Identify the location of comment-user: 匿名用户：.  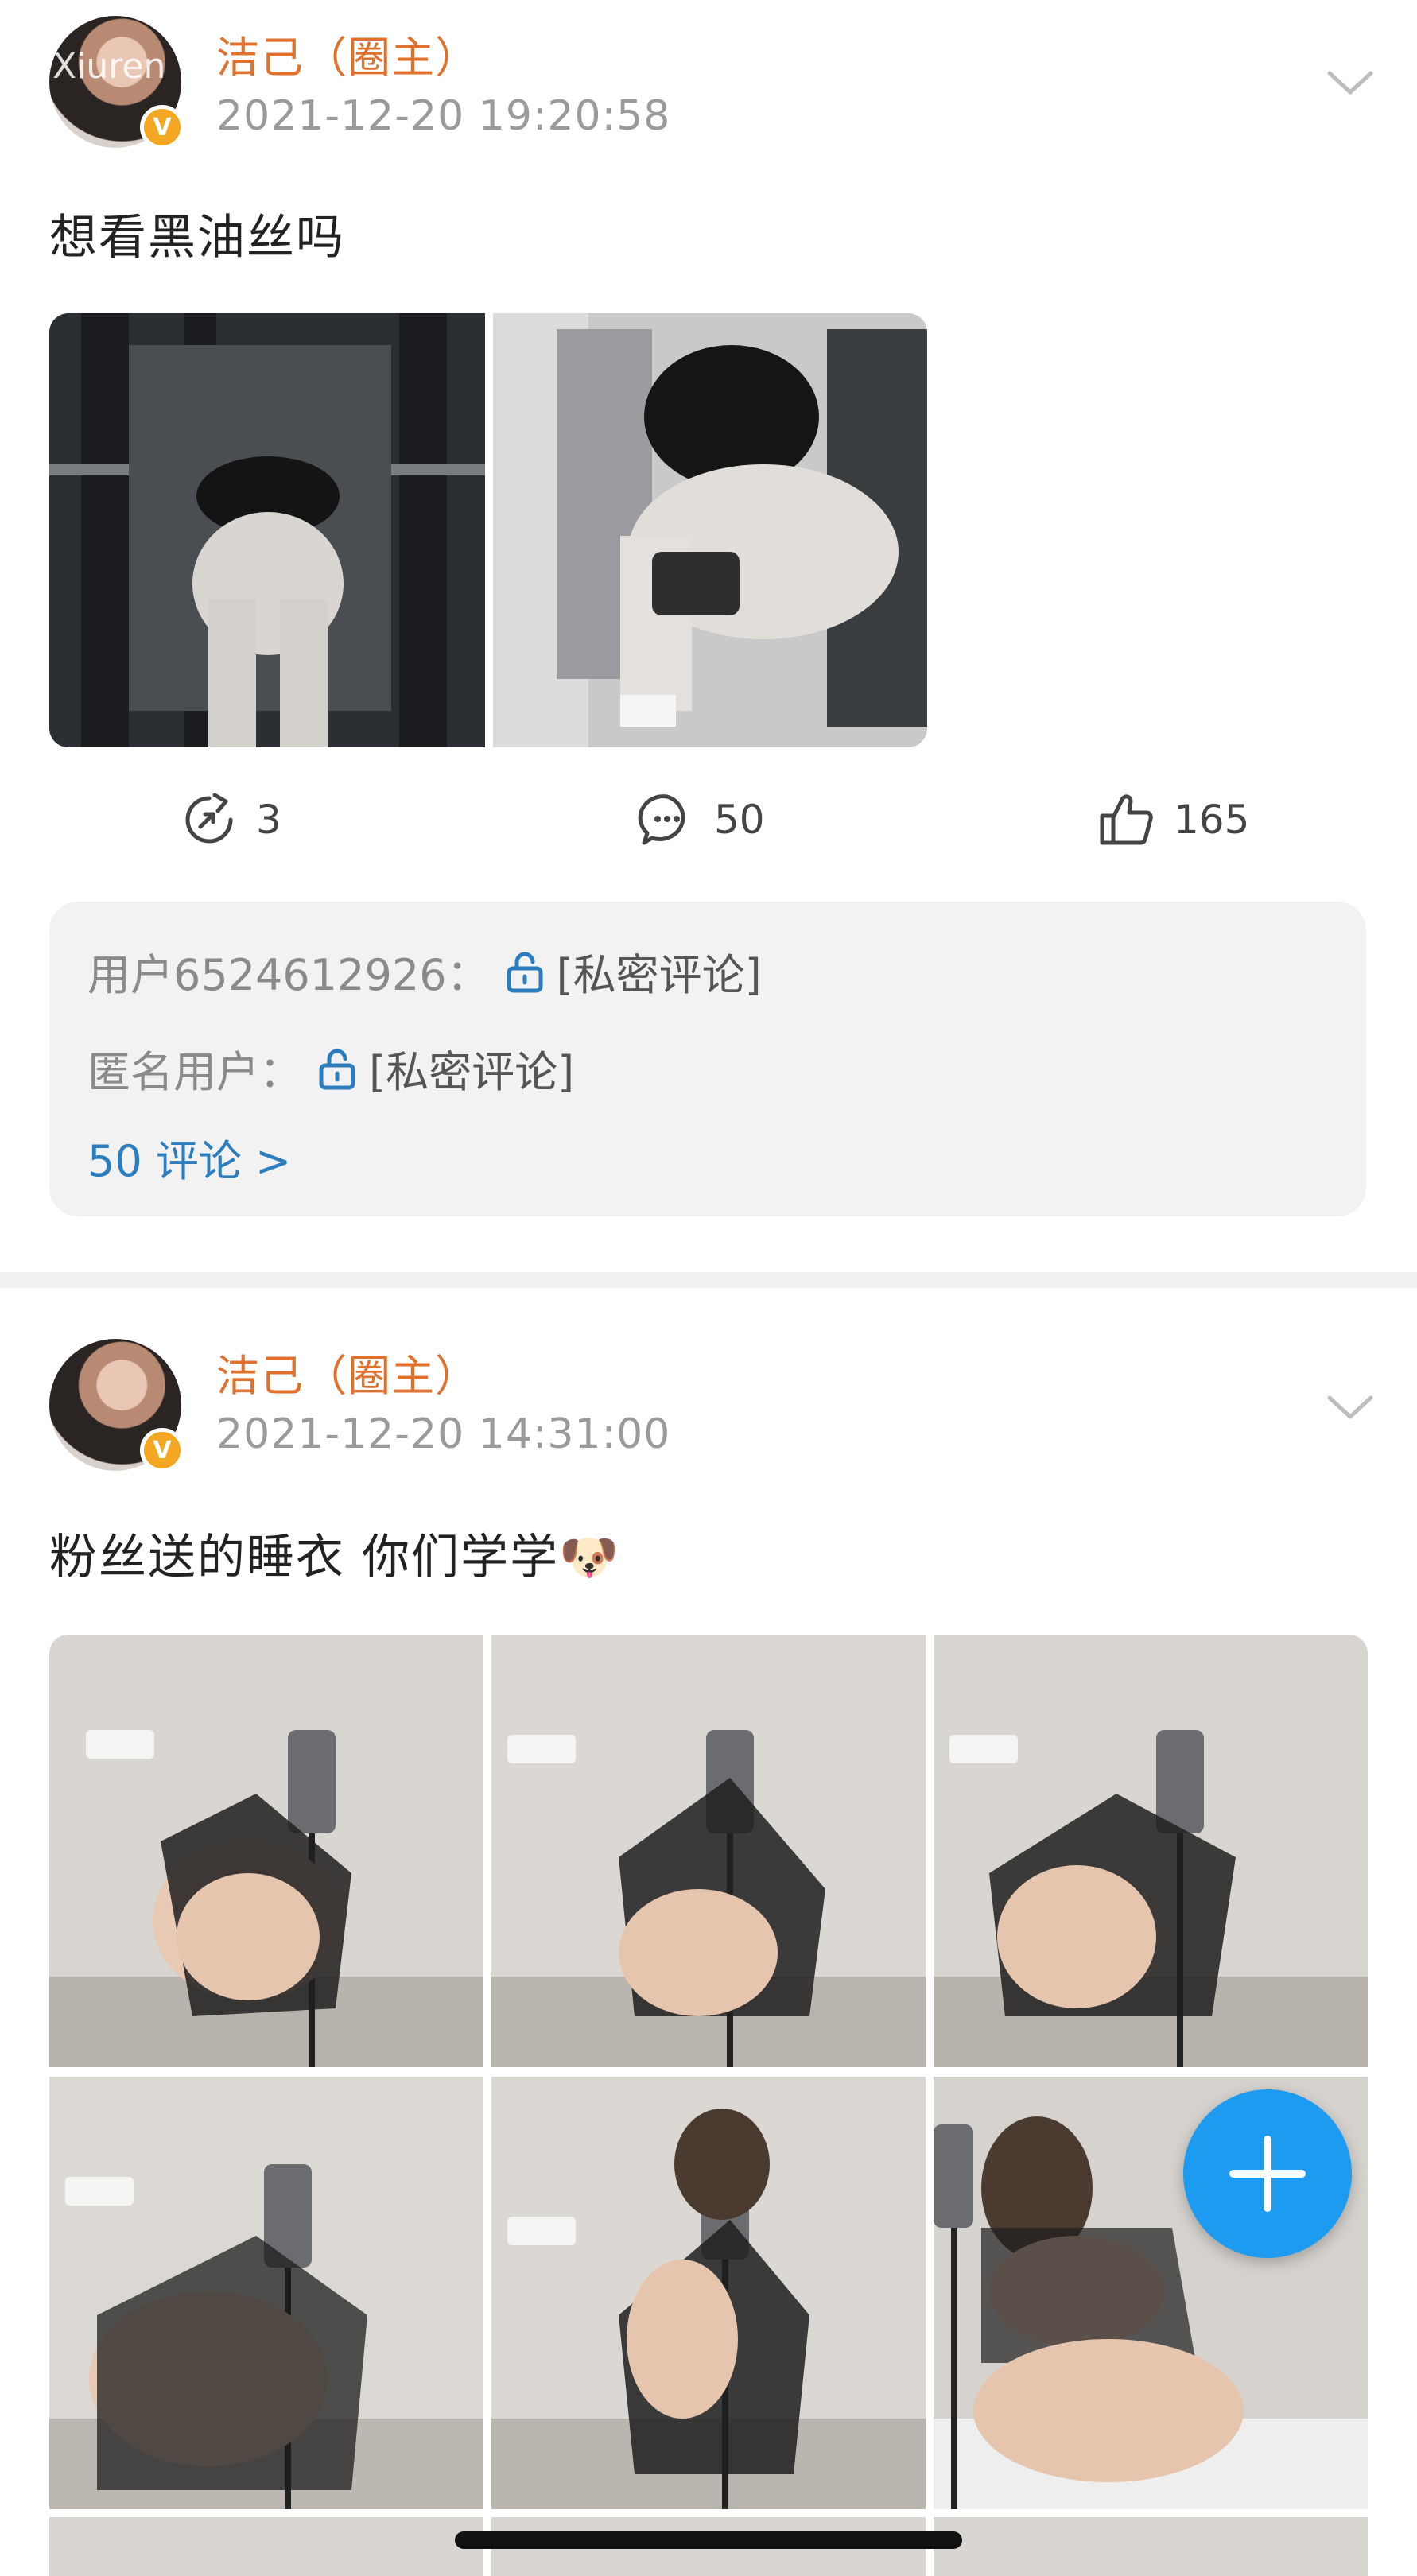
(194, 1068).